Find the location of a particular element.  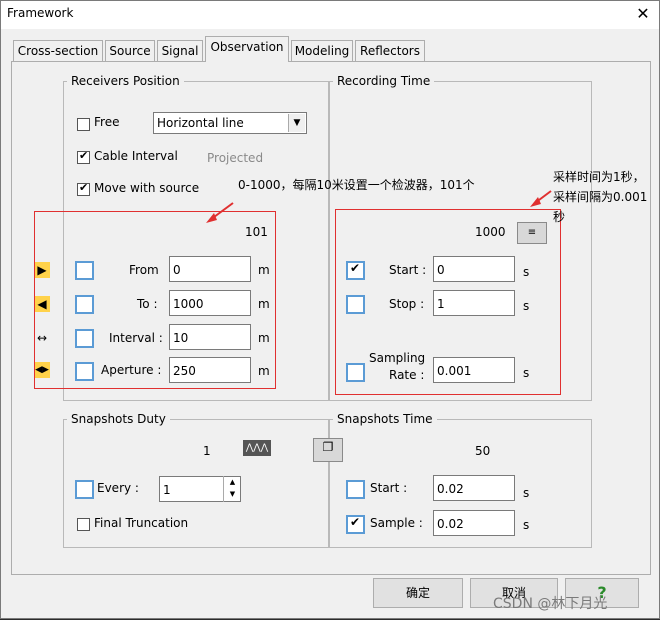

recording-title: Recording Time is located at coordinates (384, 81).